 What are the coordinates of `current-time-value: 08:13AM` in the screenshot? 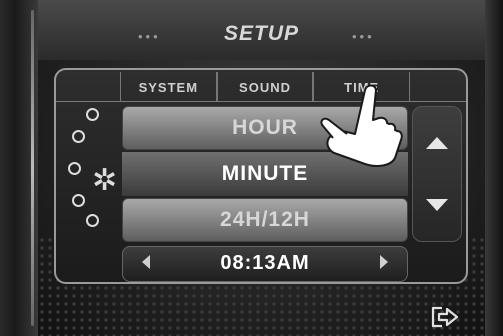 It's located at (265, 263).